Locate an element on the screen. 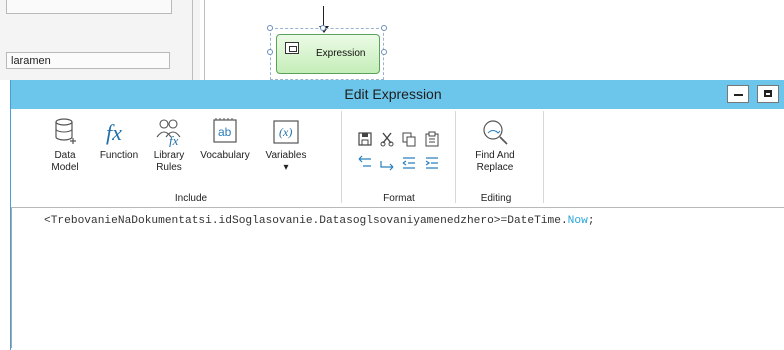  find-replace-label: Replace is located at coordinates (495, 167).